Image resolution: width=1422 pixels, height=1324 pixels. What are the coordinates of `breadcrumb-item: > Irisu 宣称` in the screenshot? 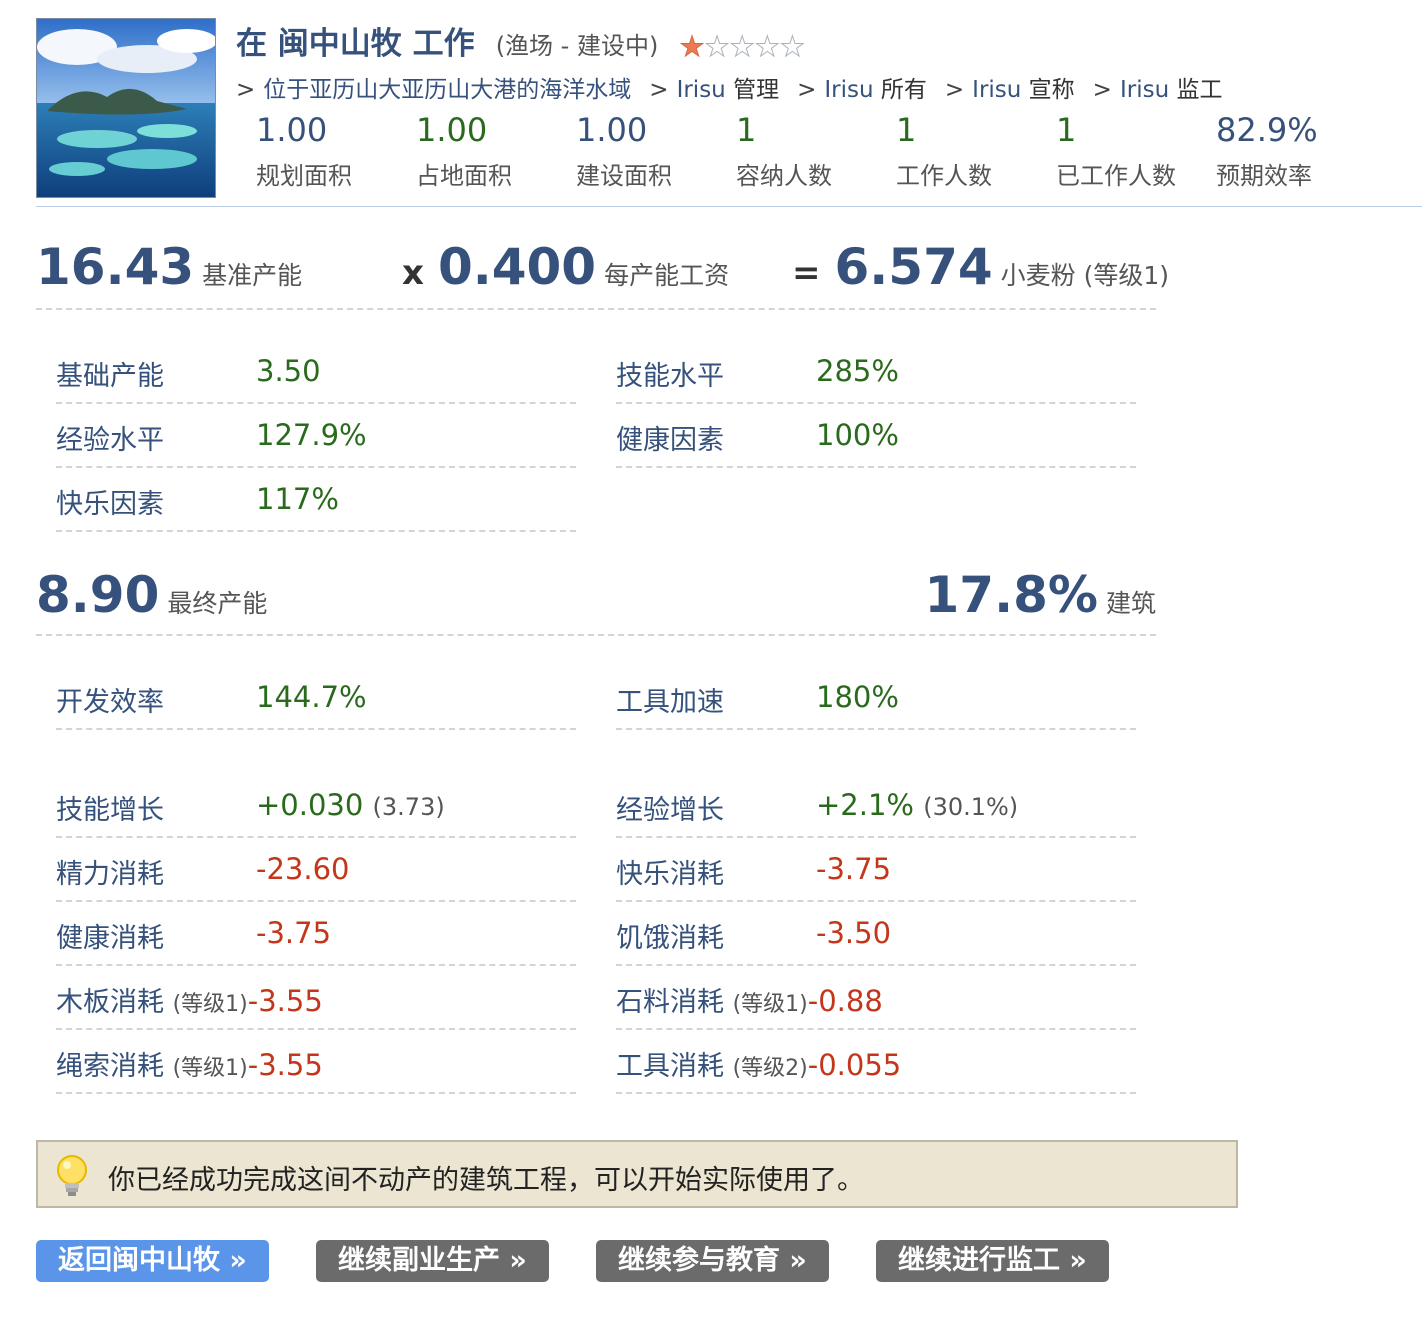 It's located at (1010, 90).